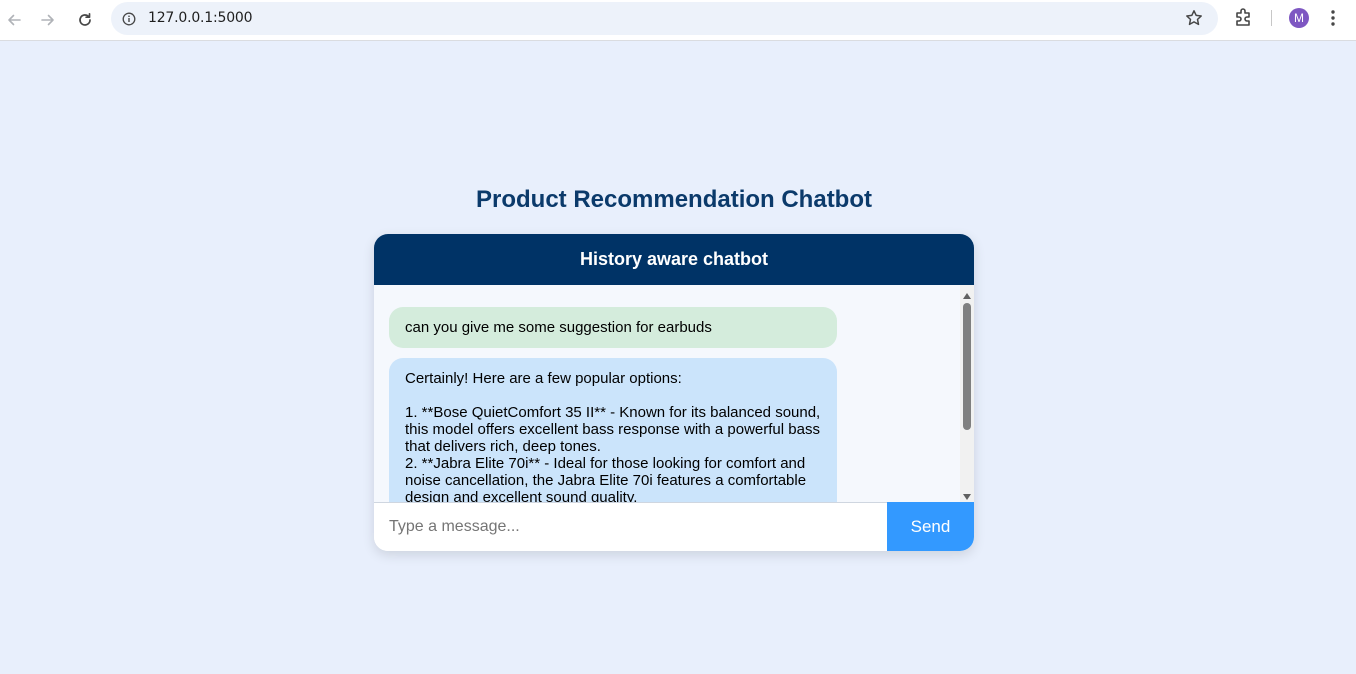 The height and width of the screenshot is (674, 1356). I want to click on browser-toolbar: 127.0.0.1:5000 M, so click(678, 20).